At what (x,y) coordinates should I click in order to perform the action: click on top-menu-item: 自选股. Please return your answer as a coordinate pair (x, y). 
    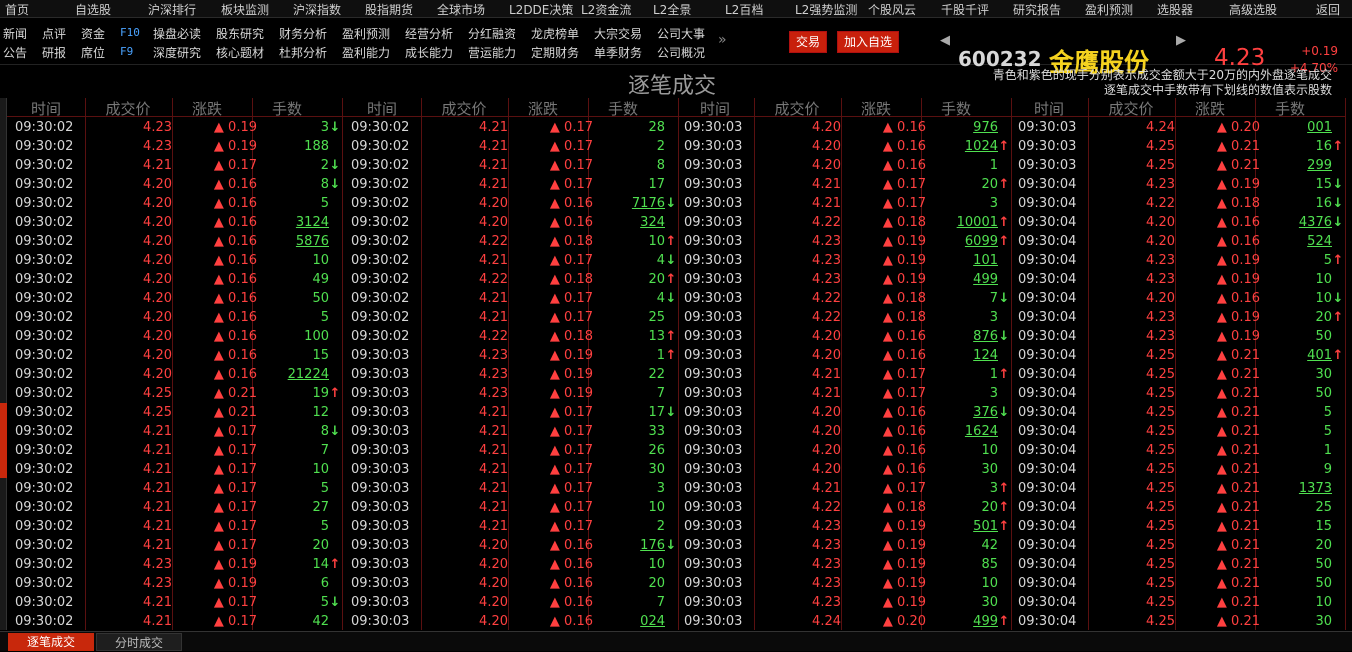
    Looking at the image, I should click on (93, 9).